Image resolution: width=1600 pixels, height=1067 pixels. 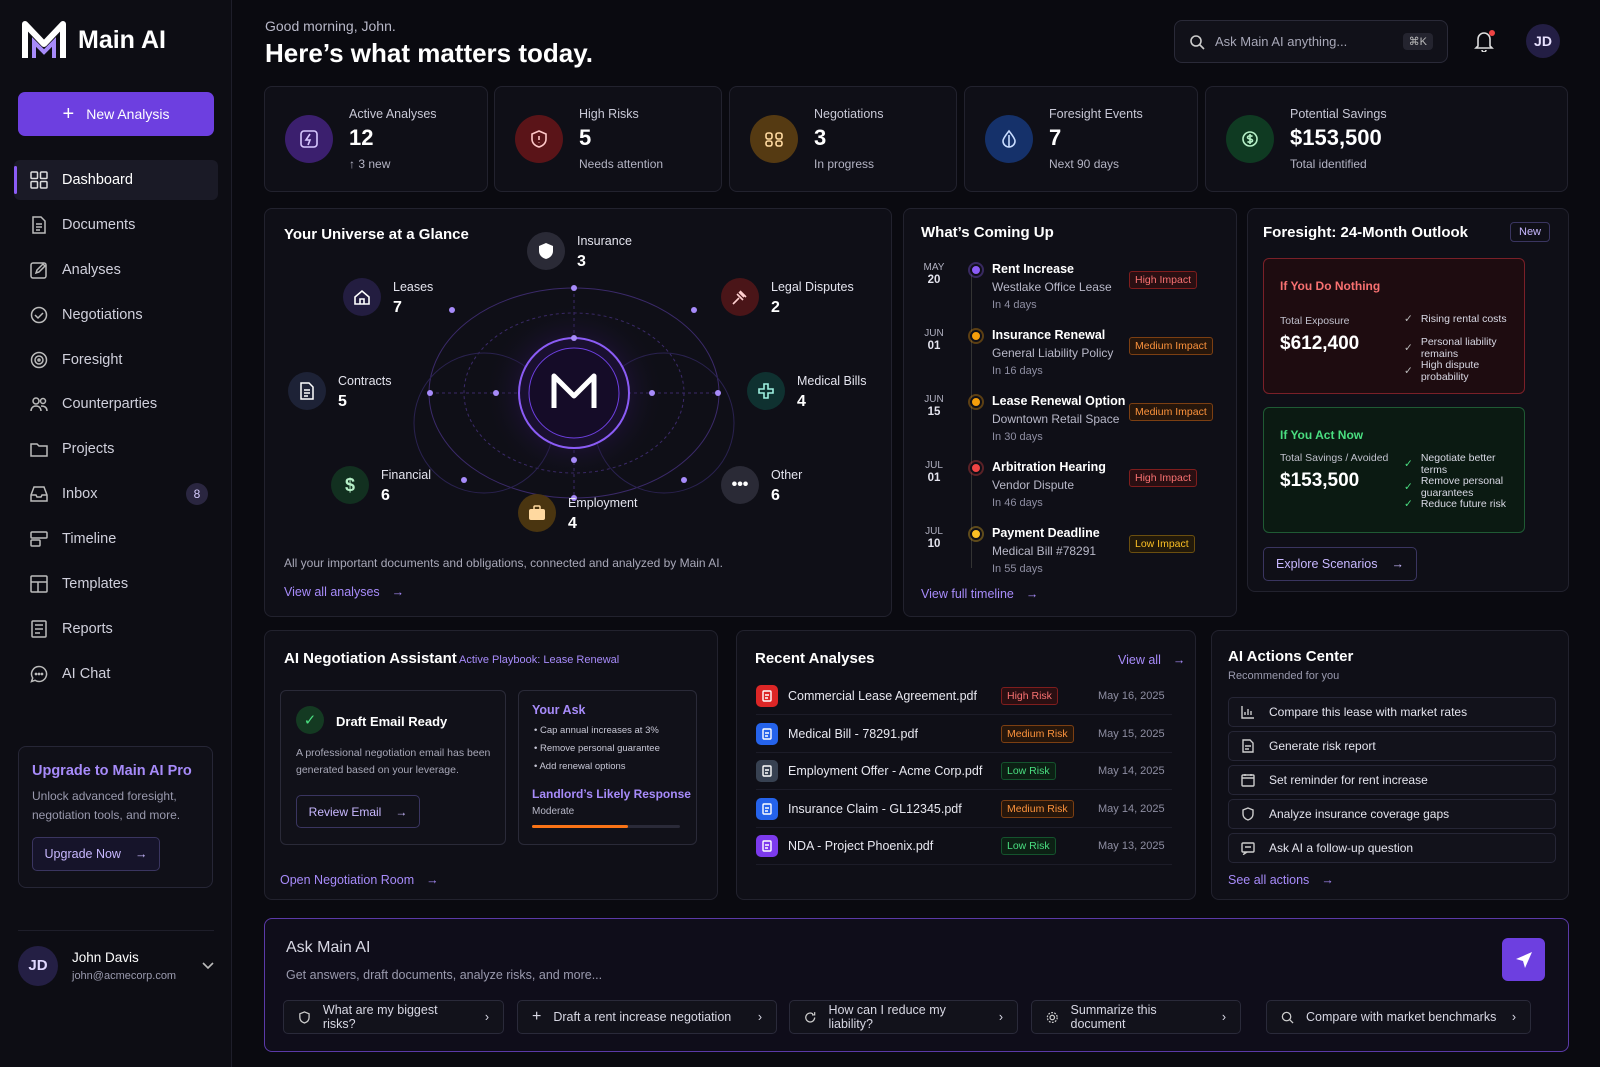 What do you see at coordinates (344, 592) in the screenshot?
I see `view-all-analyses-link: View all analyses →` at bounding box center [344, 592].